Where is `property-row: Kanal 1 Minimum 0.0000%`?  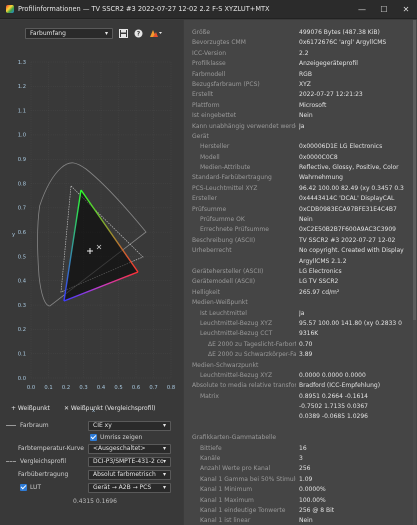 property-row: Kanal 1 Minimum 0.0000% is located at coordinates (300, 490).